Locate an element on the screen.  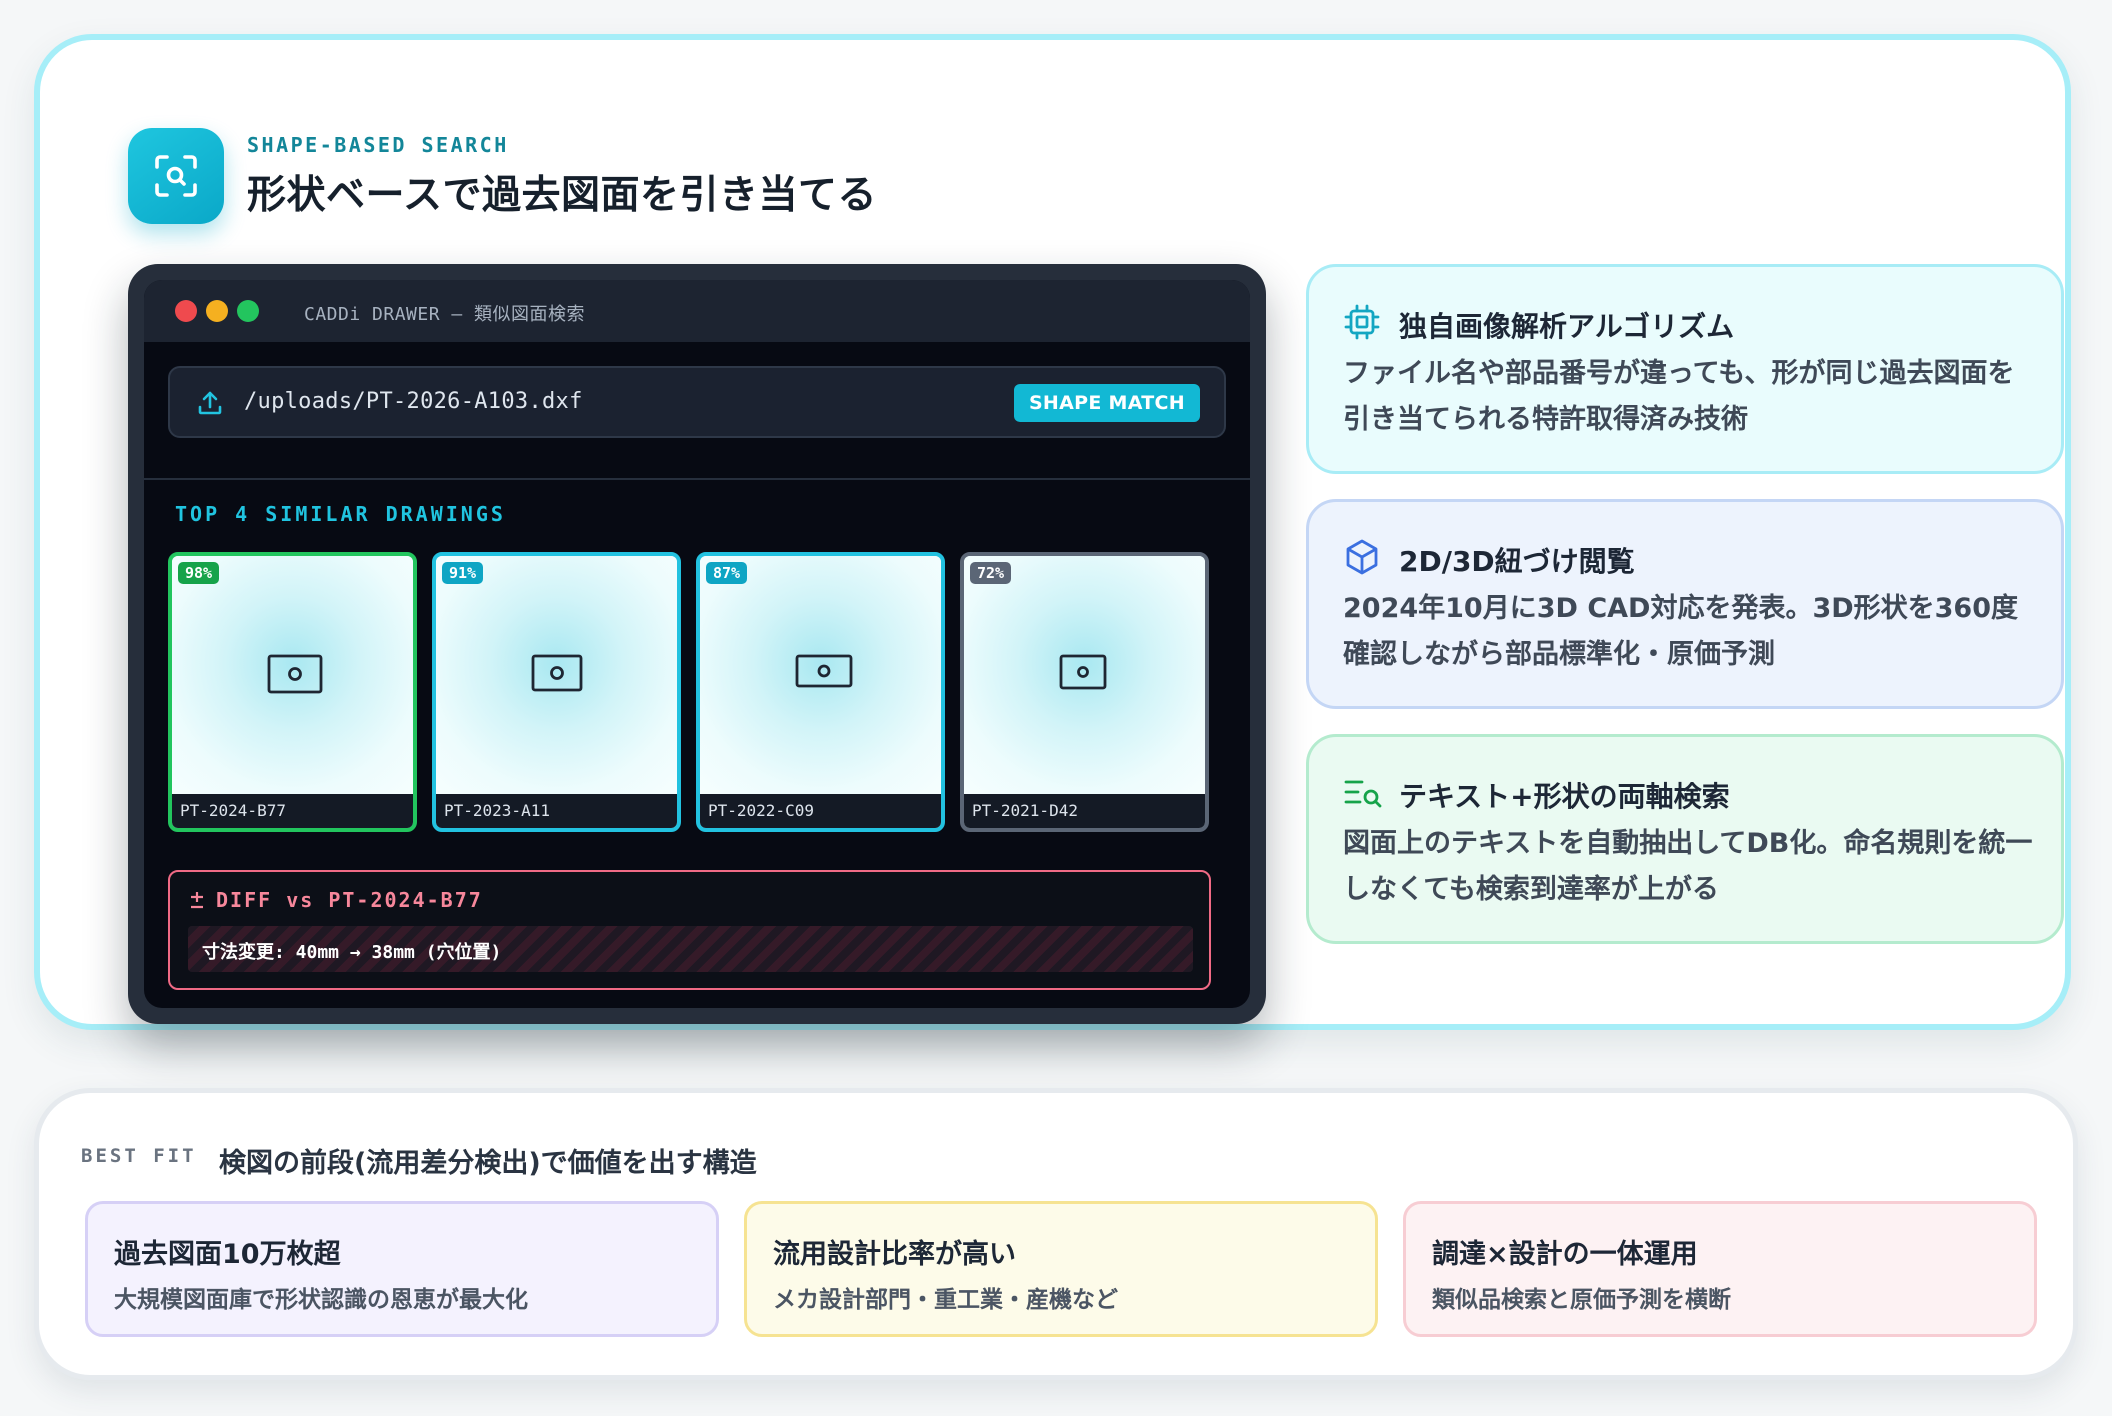
upload-file-path: /uploads/PT-2026-A103.dxf is located at coordinates (413, 401).